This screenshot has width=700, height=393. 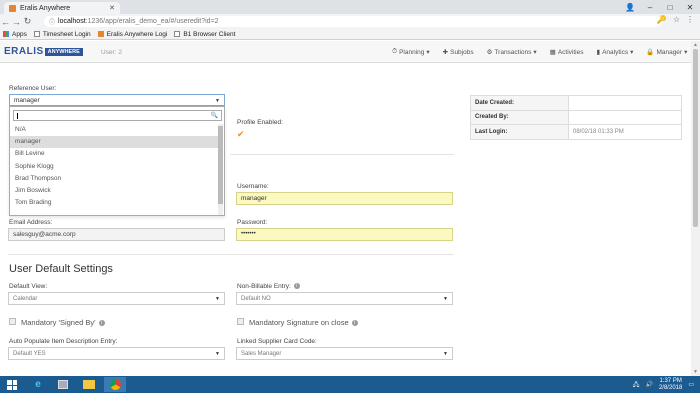 I want to click on dropdown-search-input: 🔍, so click(x=117, y=115).